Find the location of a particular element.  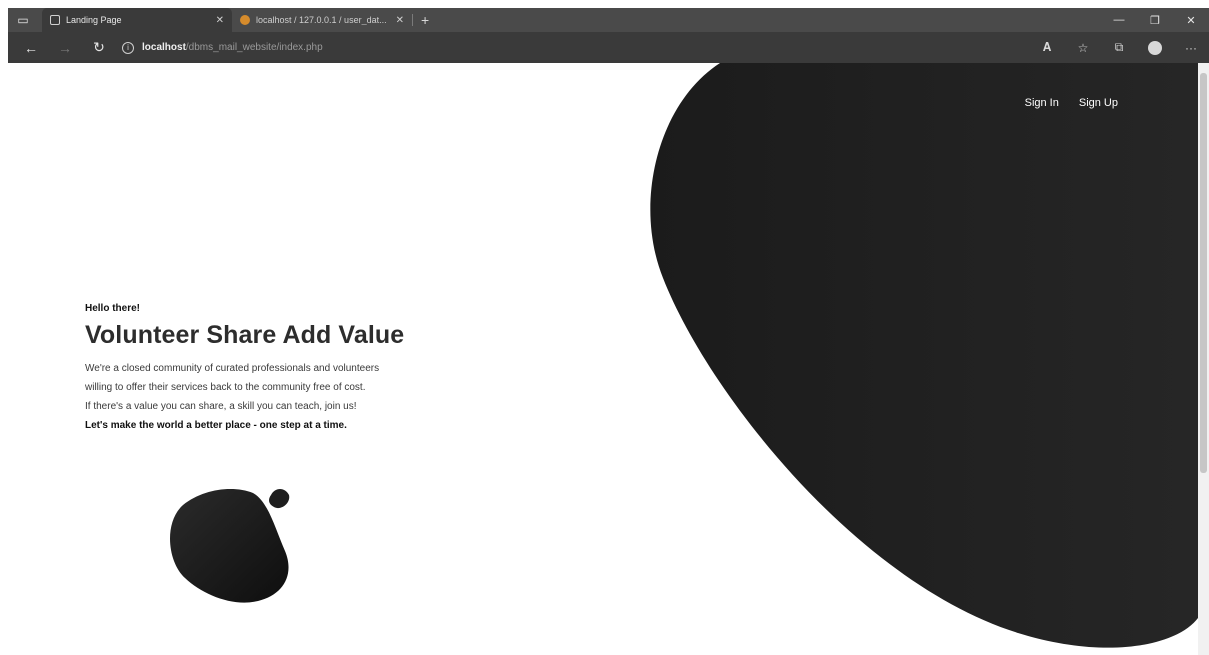

url-path: /dbms_mail_website/index.php is located at coordinates (254, 47).